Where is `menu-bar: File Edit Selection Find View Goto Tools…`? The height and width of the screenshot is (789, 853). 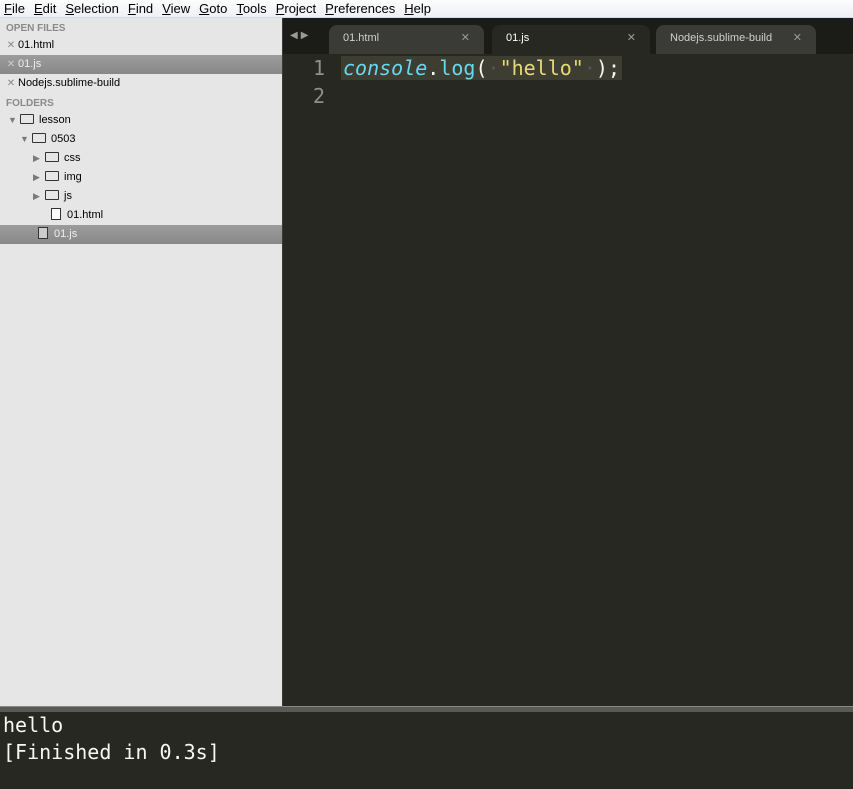 menu-bar: File Edit Selection Find View Goto Tools… is located at coordinates (426, 9).